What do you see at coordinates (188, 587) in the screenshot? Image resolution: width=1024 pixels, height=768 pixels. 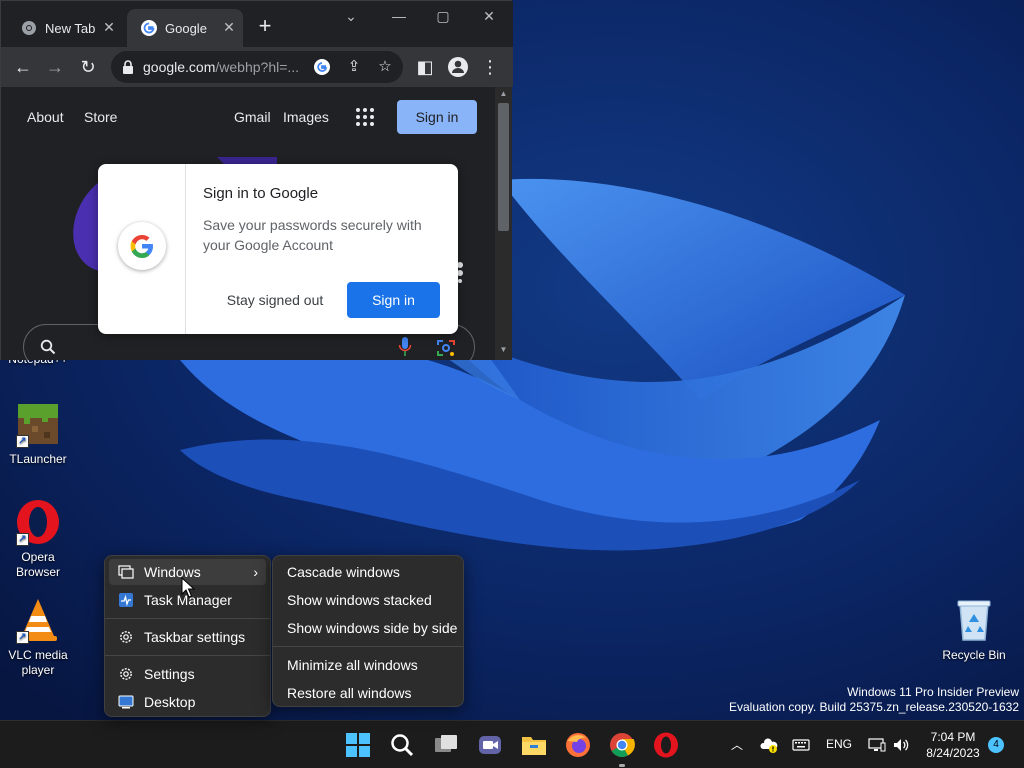 I see `mouse-cursor-icon` at bounding box center [188, 587].